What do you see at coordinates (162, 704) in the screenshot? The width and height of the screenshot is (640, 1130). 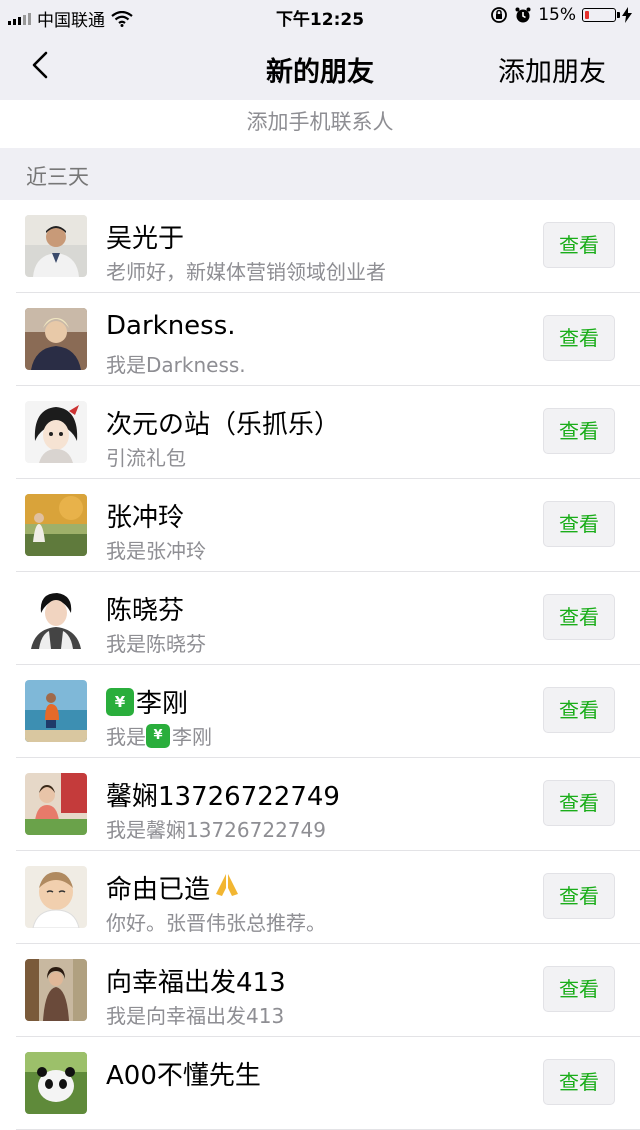 I see `contact-name-text: 李刚` at bounding box center [162, 704].